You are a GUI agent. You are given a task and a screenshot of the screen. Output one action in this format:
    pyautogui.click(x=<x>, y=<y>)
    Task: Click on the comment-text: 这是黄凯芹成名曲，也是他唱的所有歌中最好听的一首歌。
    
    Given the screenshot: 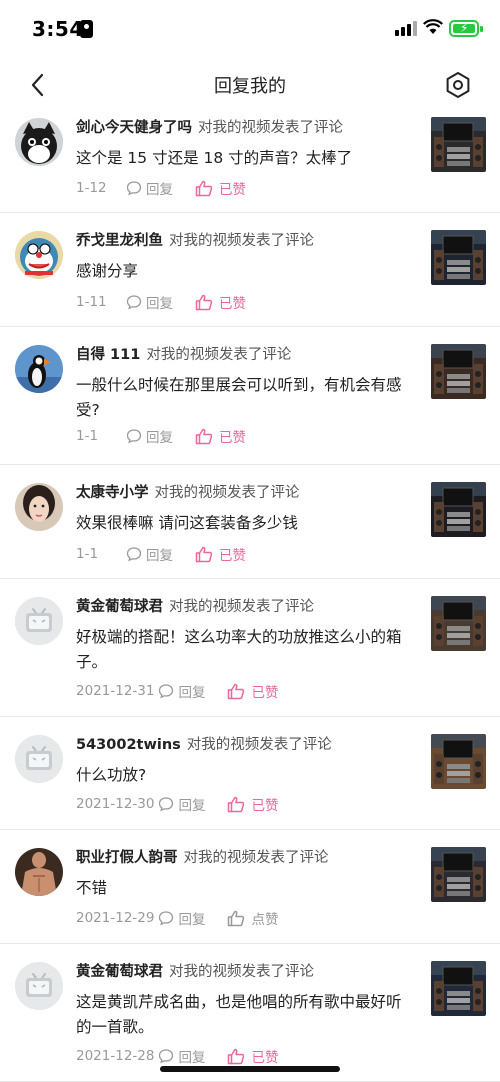 What is the action you would take?
    pyautogui.click(x=239, y=1014)
    